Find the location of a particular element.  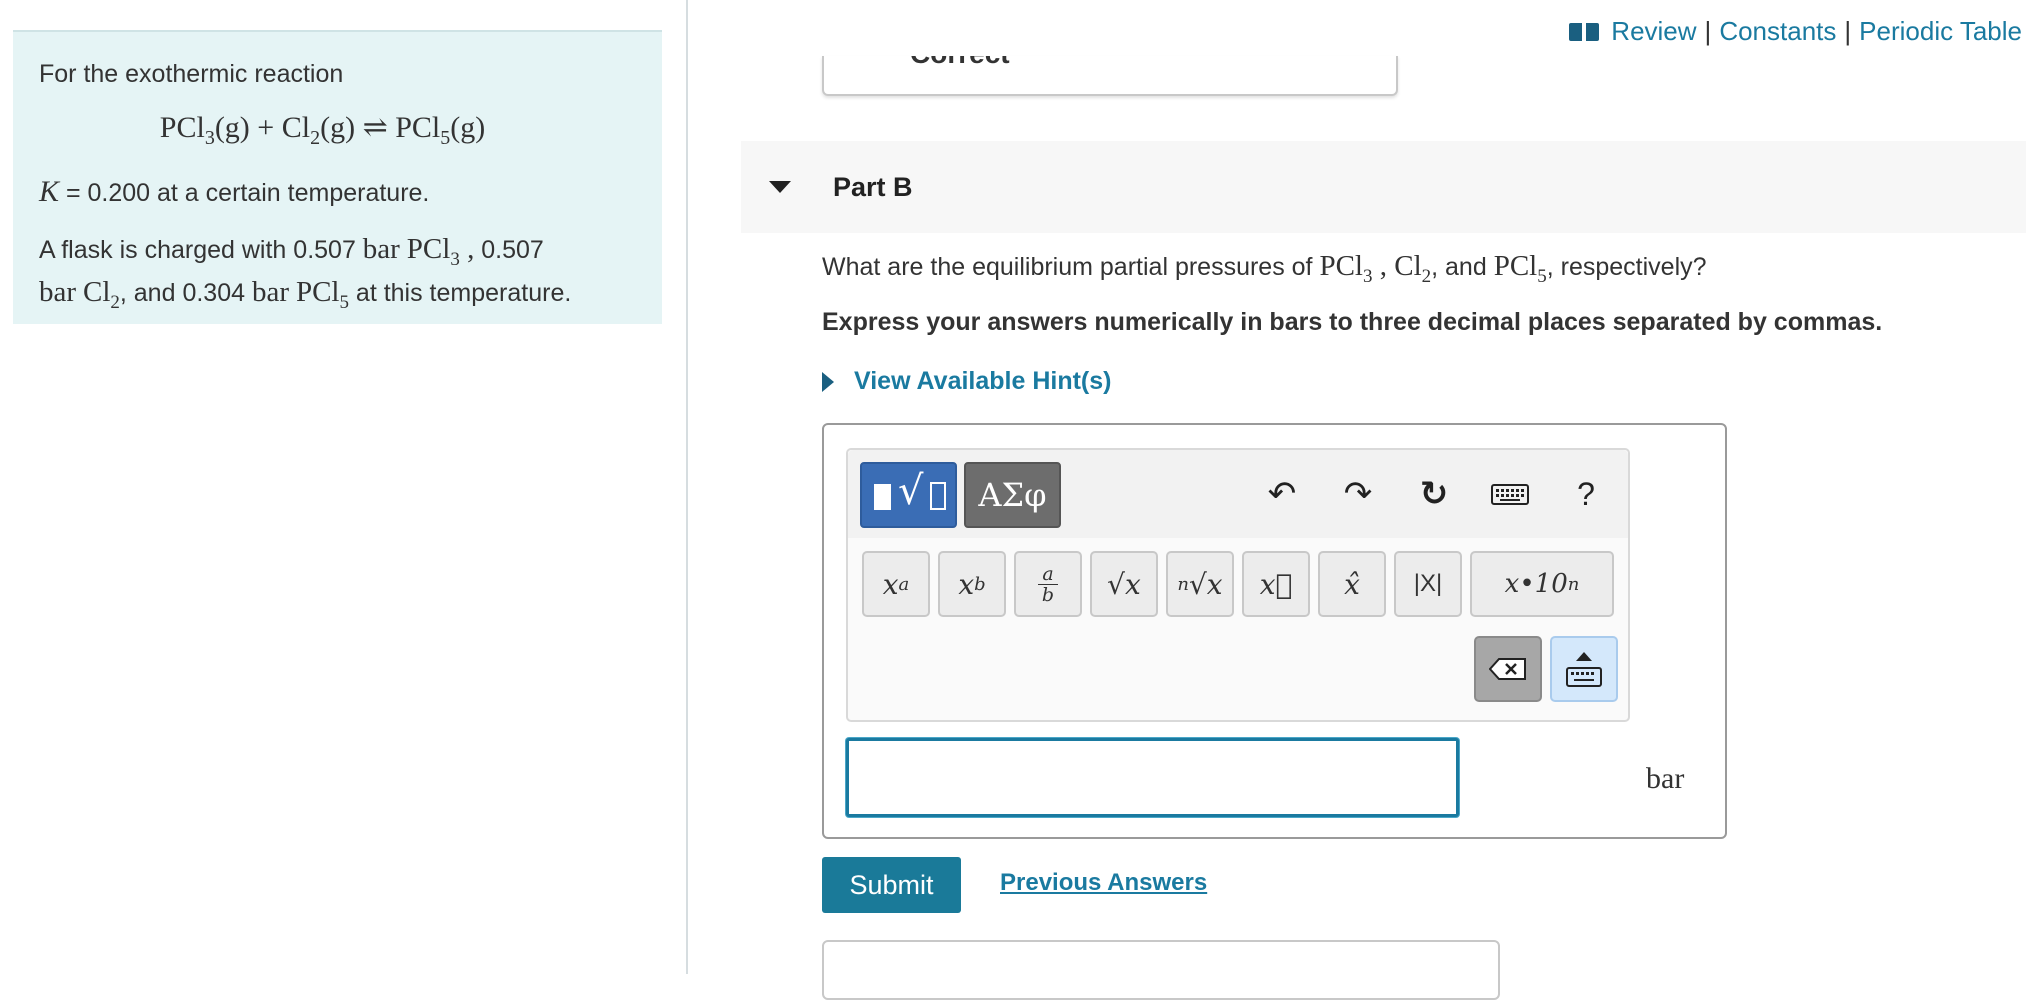

fraction-icon: ab is located at coordinates (1048, 585).